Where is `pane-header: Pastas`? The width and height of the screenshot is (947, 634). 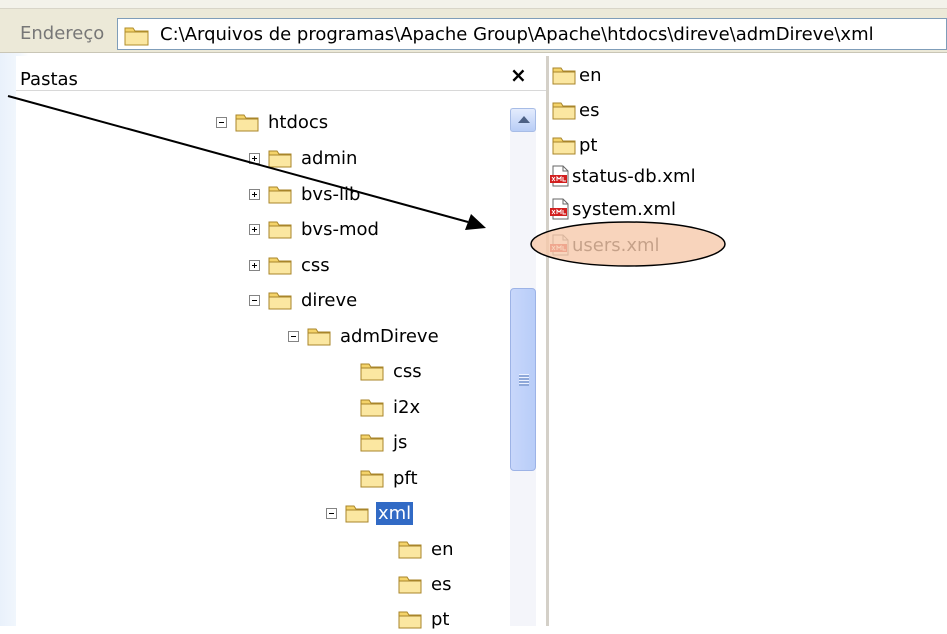 pane-header: Pastas is located at coordinates (281, 73).